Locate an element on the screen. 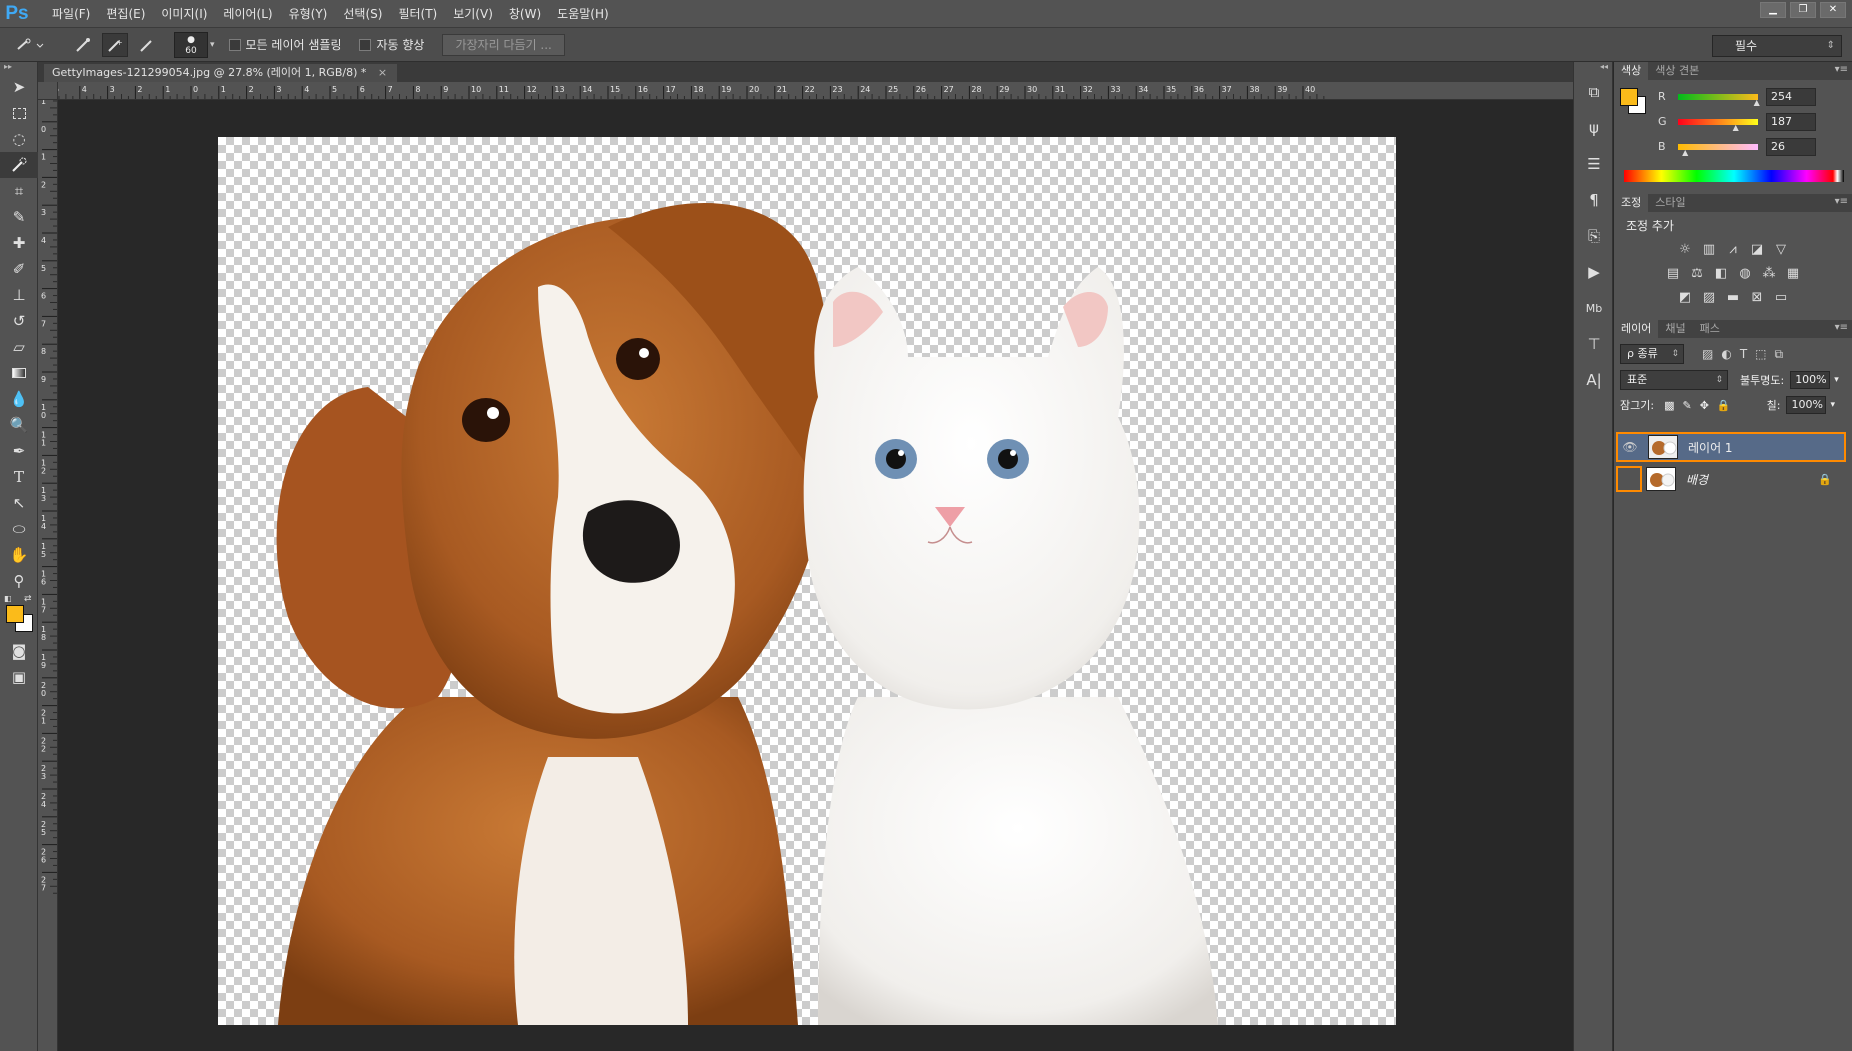  lock-all-icon: 🔒 is located at coordinates (1724, 405).